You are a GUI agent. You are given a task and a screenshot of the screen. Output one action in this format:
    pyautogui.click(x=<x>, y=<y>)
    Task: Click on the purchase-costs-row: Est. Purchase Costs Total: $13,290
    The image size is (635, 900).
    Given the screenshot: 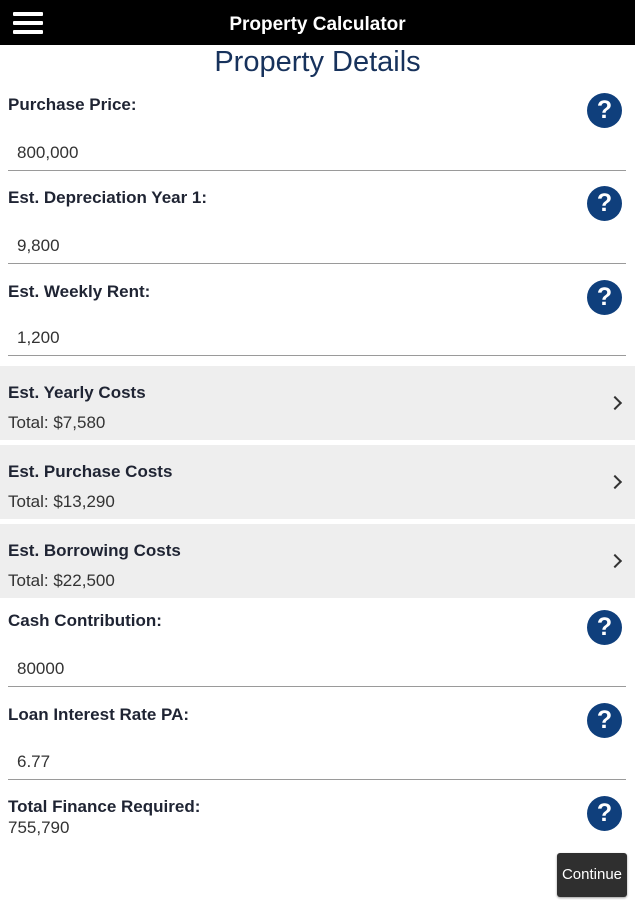 What is the action you would take?
    pyautogui.click(x=317, y=482)
    